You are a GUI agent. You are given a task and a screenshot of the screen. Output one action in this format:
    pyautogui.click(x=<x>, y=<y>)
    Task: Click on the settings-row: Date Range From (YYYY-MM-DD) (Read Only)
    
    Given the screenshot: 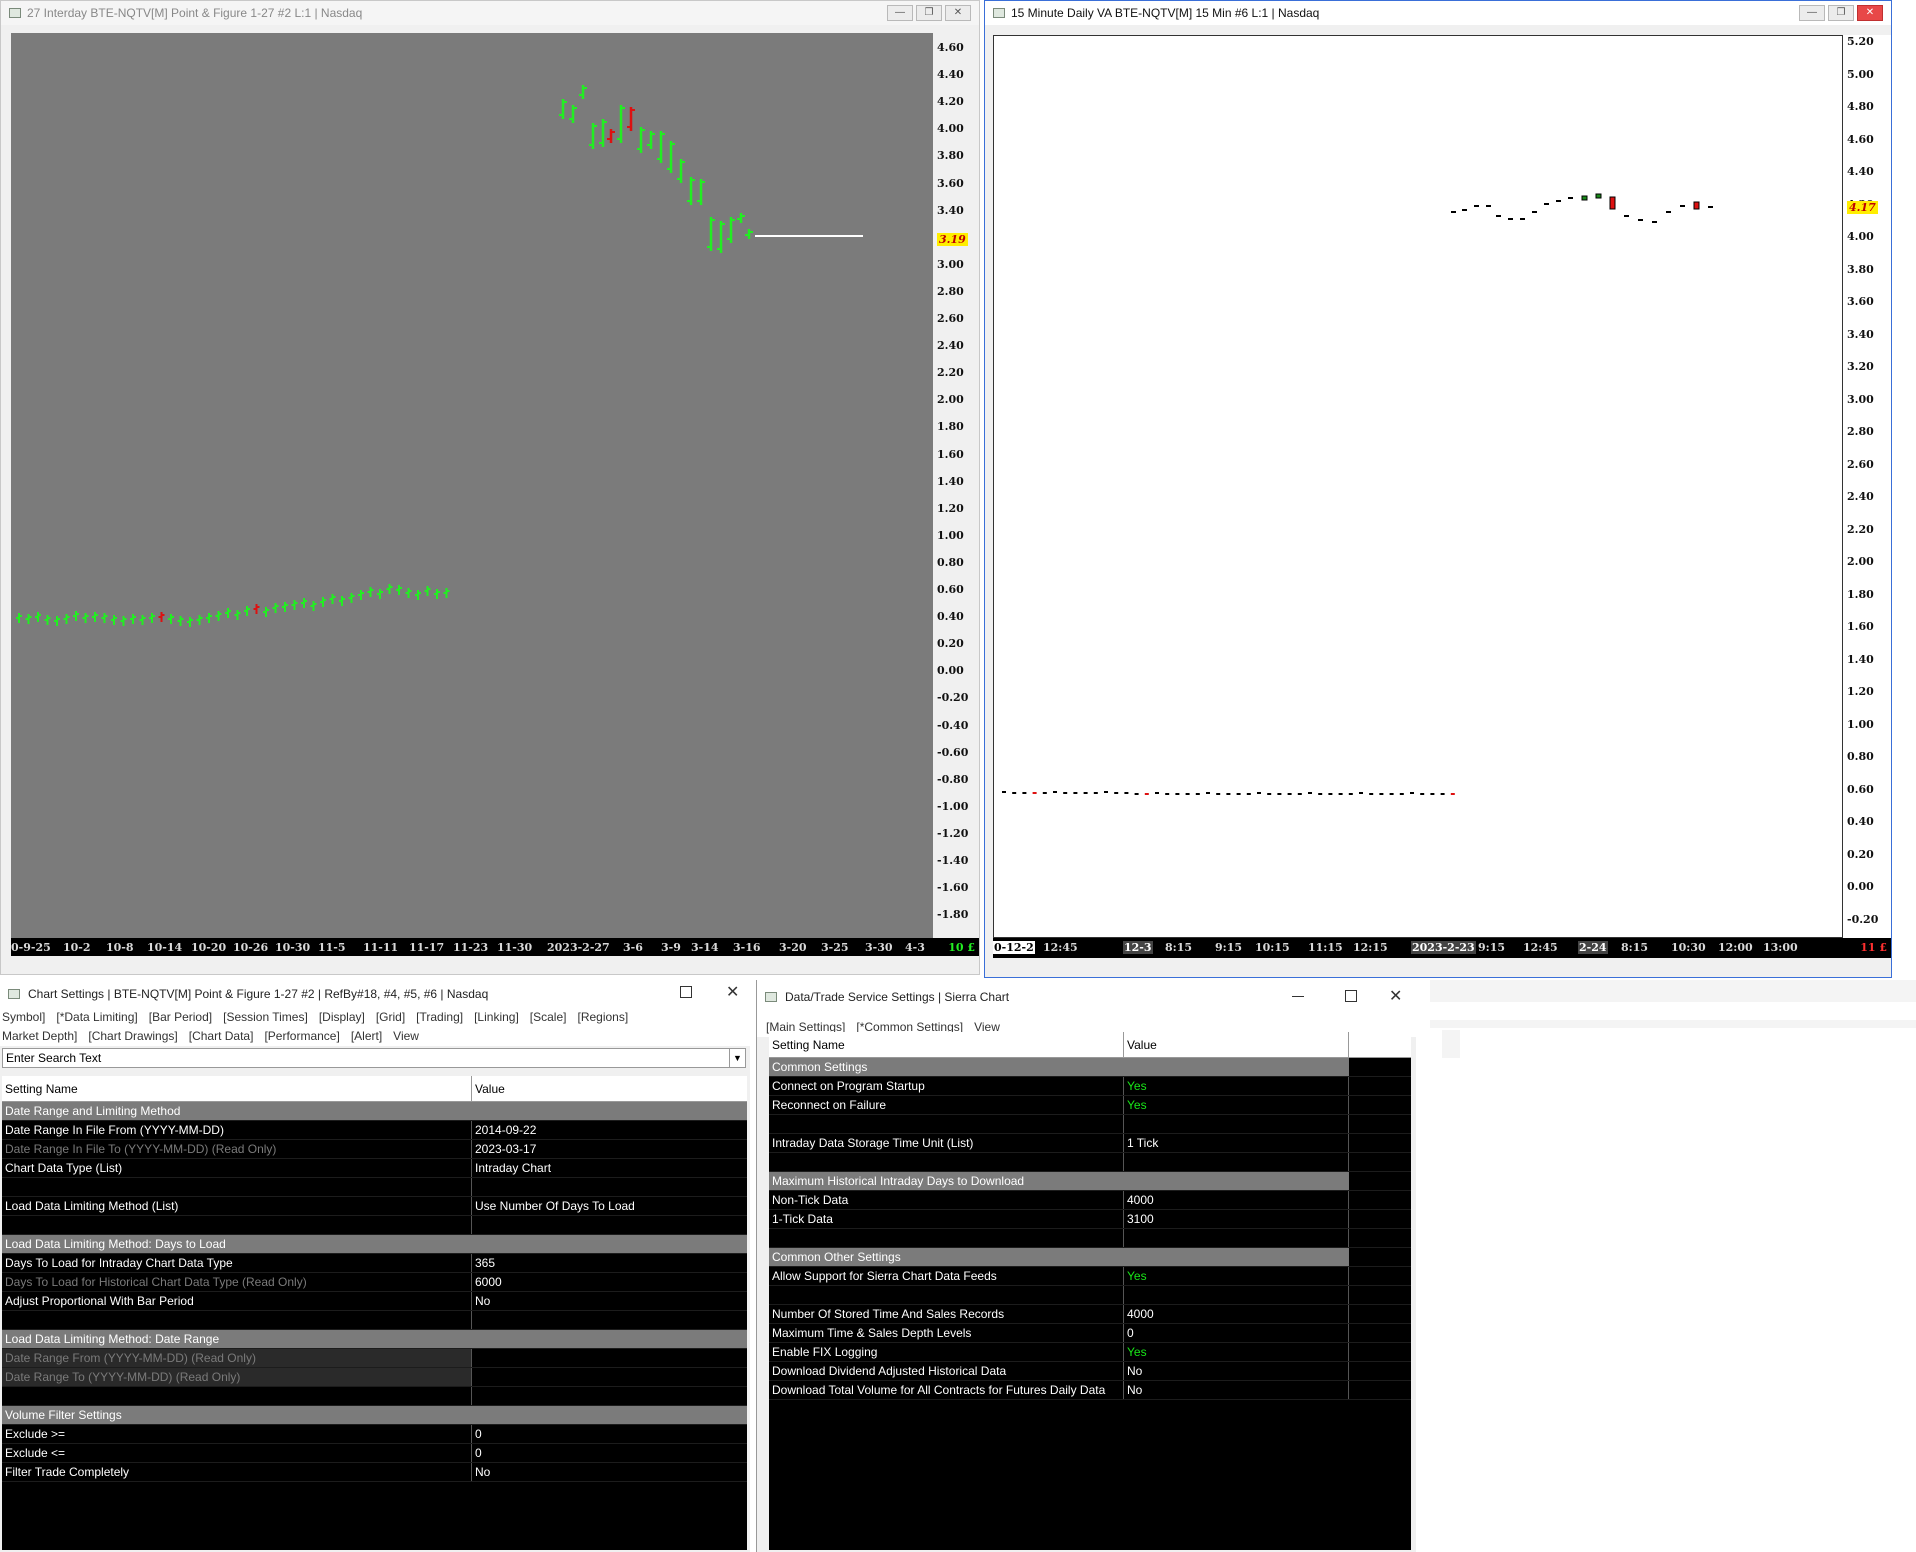 What is the action you would take?
    pyautogui.click(x=374, y=1358)
    